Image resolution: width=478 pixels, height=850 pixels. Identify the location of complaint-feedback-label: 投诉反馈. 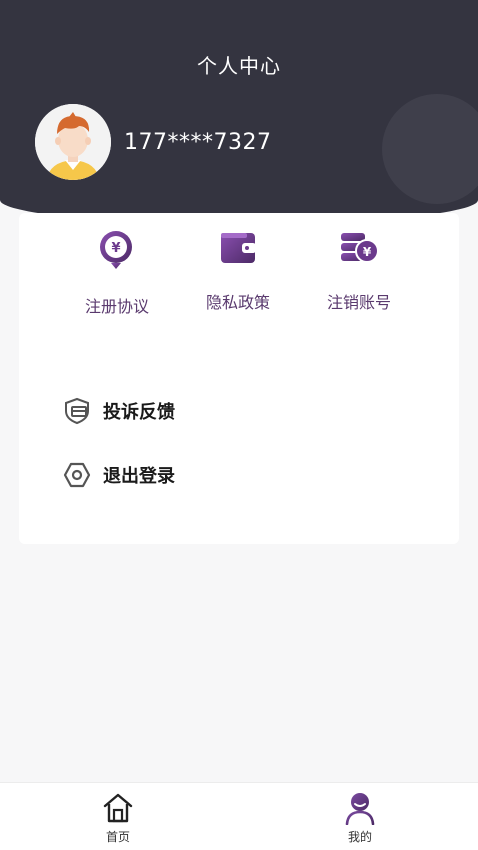
(139, 412).